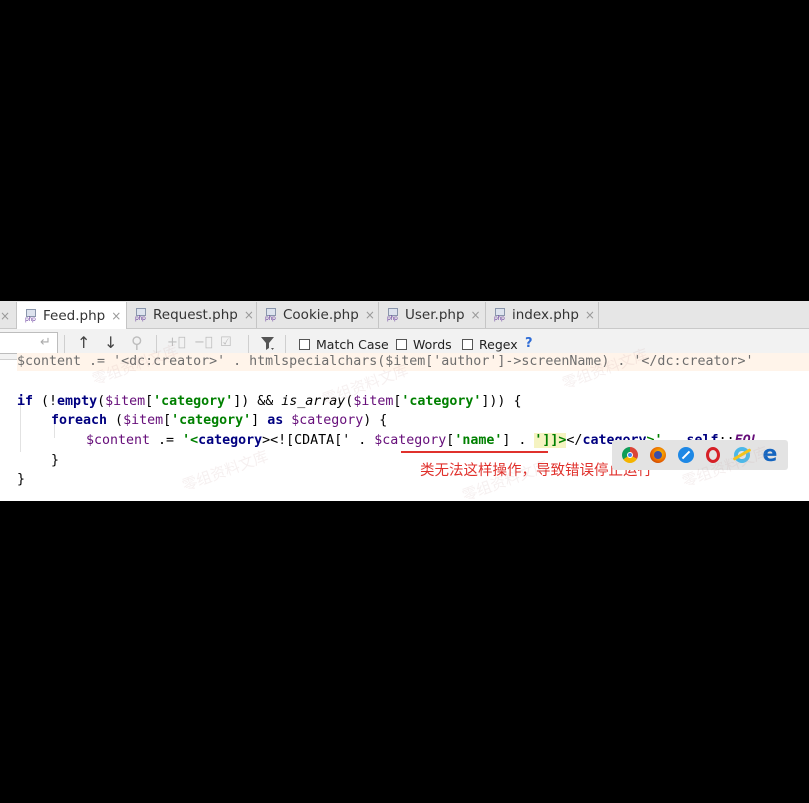 This screenshot has height=803, width=809. I want to click on regex-checkbox: Regex, so click(490, 344).